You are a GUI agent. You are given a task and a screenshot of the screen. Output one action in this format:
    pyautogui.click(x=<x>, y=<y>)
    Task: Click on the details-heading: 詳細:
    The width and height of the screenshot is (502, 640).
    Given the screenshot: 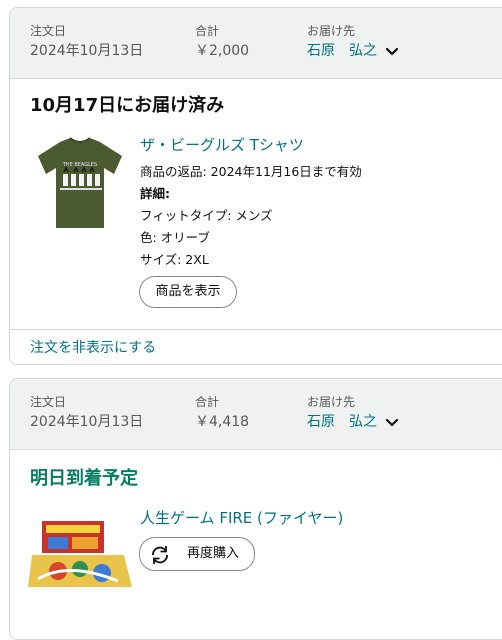 What is the action you would take?
    pyautogui.click(x=155, y=193)
    